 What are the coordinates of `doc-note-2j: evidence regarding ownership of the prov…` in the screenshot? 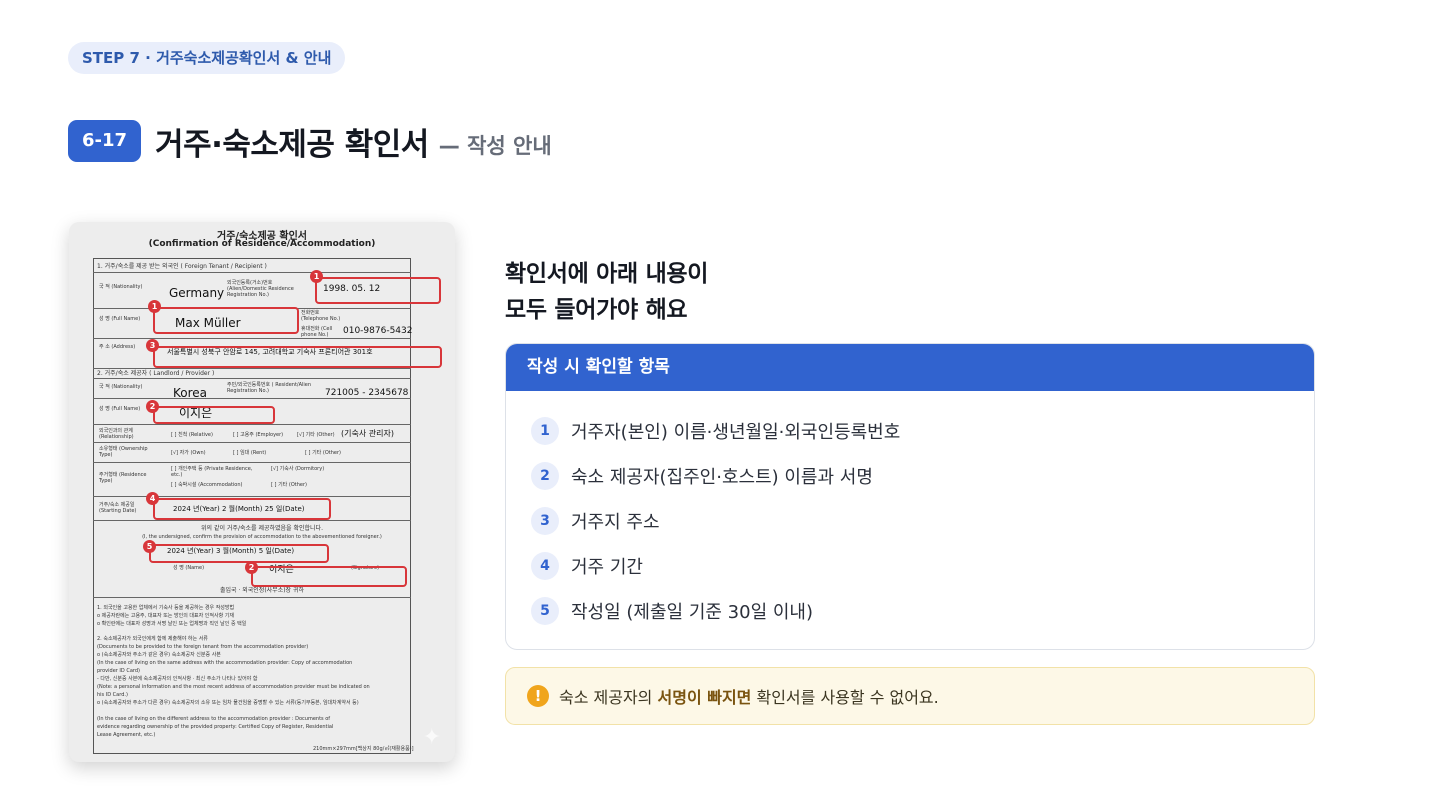 It's located at (215, 727).